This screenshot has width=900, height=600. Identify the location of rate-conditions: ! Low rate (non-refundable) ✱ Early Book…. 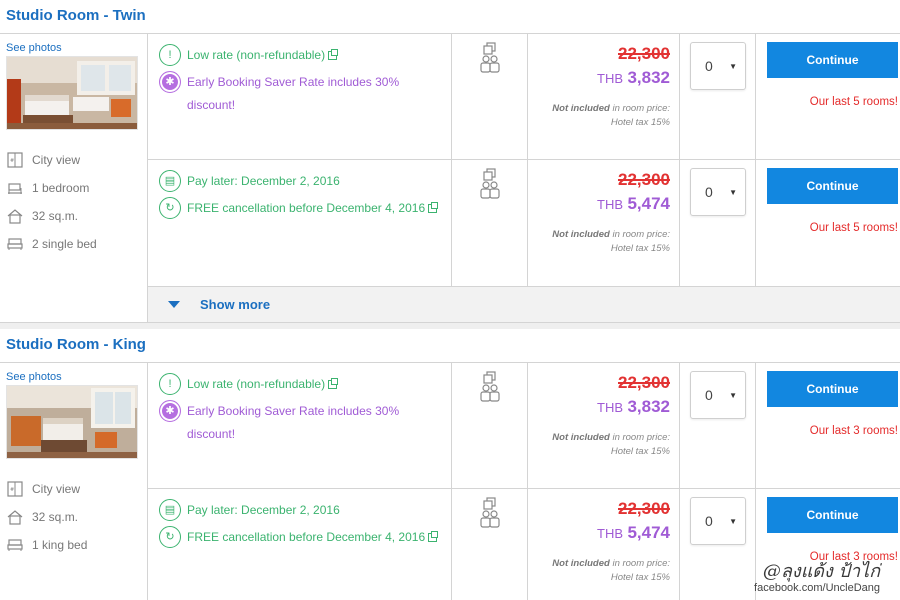
(300, 425).